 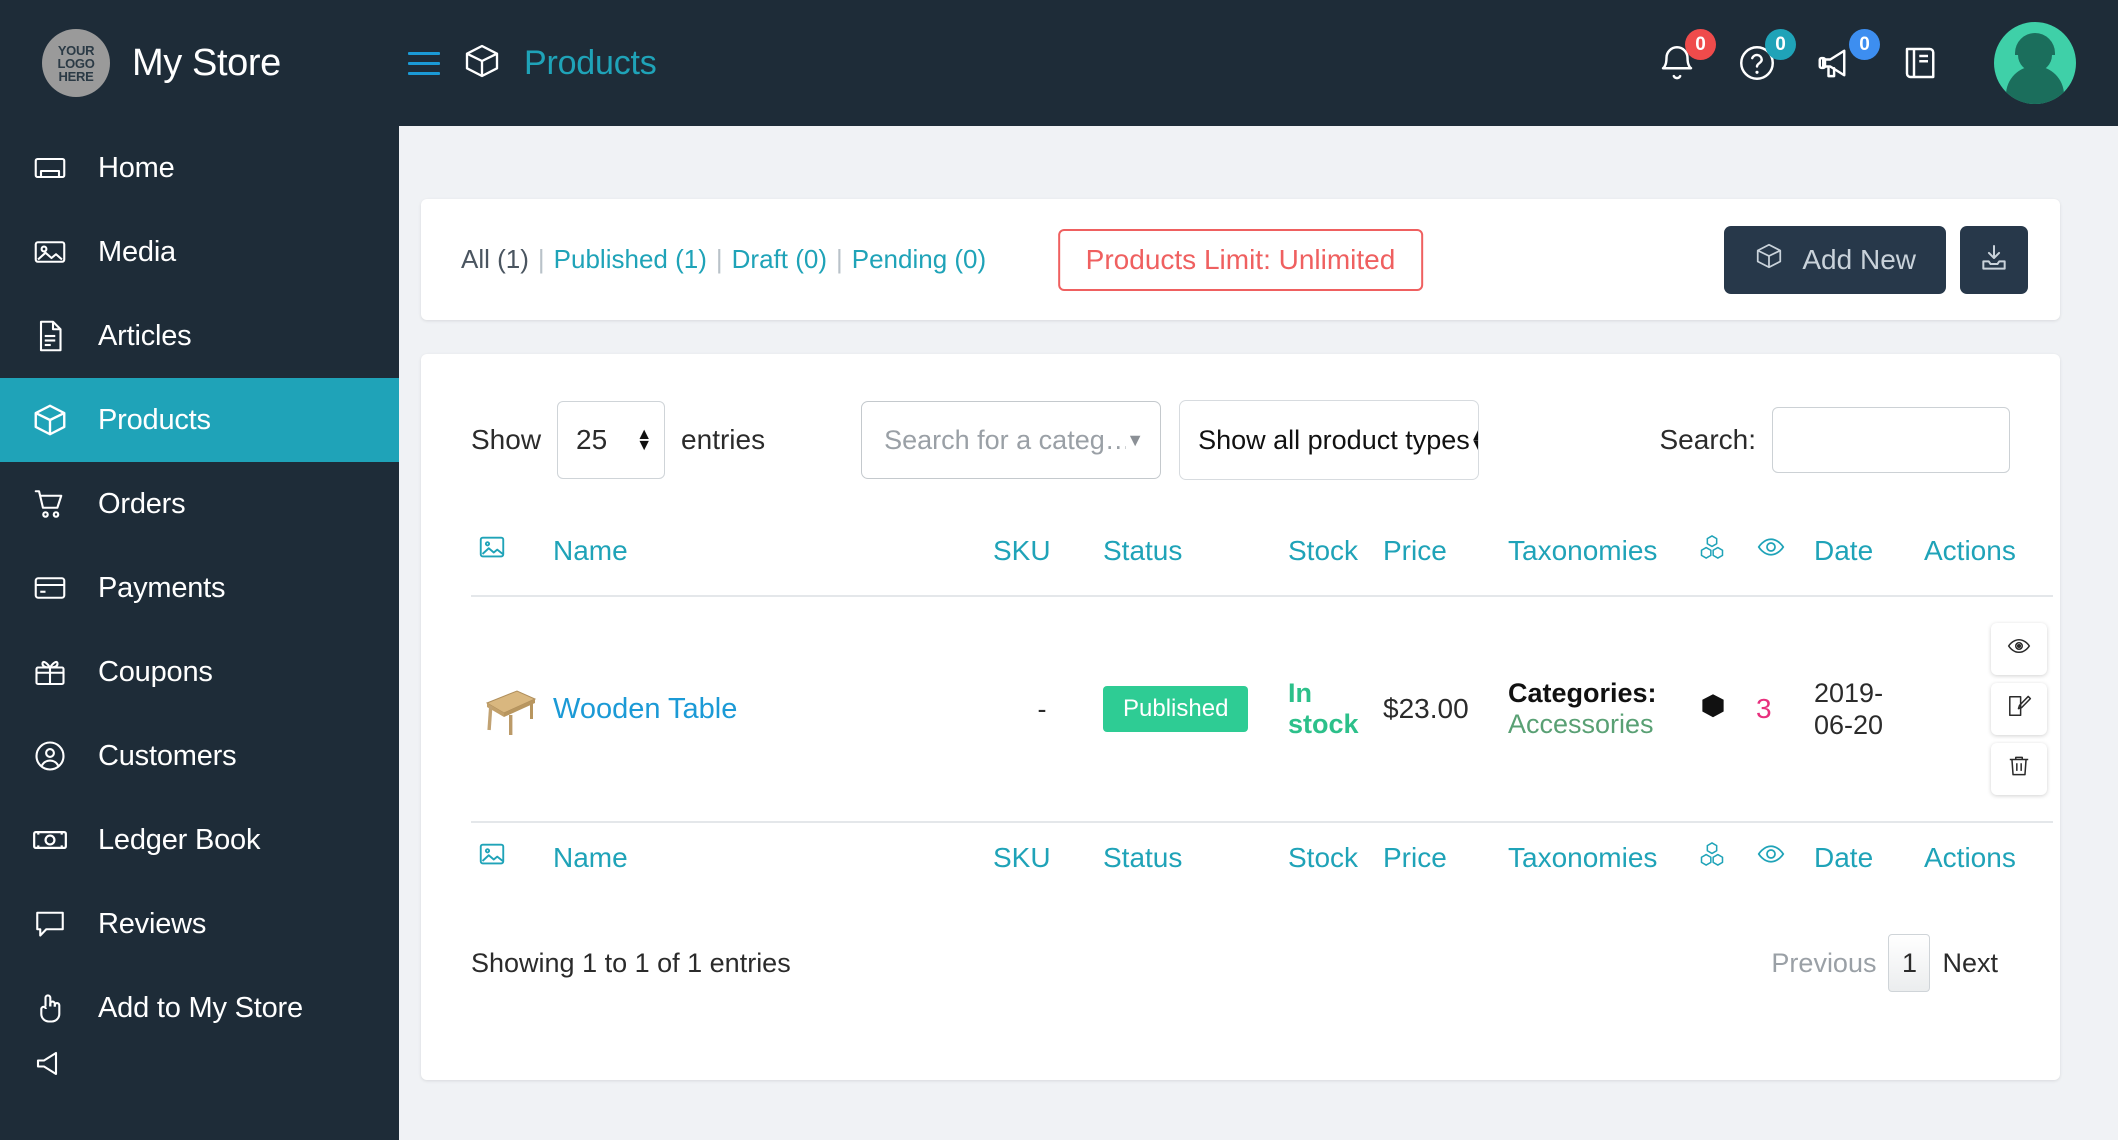 I want to click on page-length-value: 25, so click(x=592, y=439).